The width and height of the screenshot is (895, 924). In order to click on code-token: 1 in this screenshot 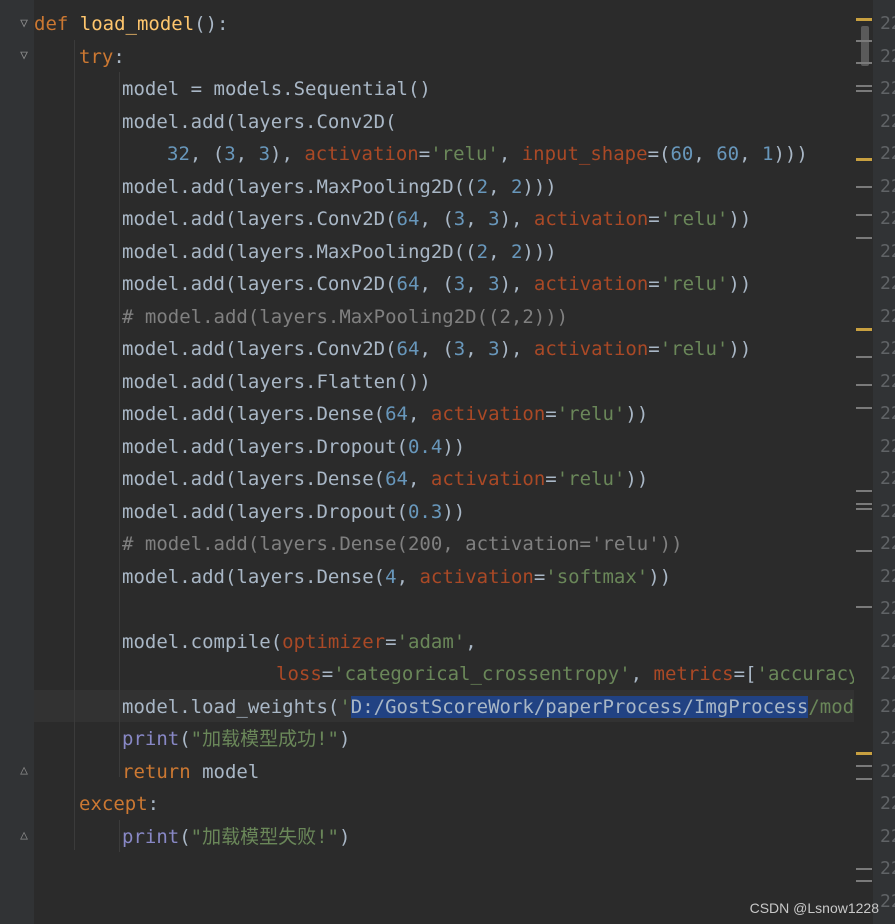, I will do `click(768, 154)`.